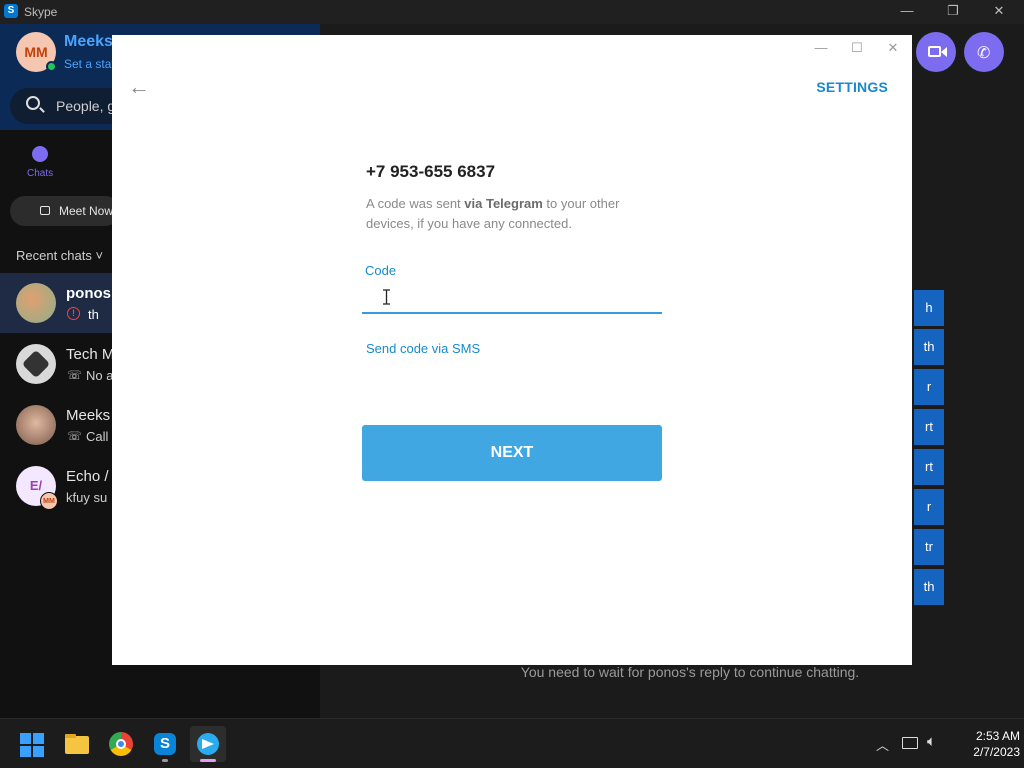 The height and width of the screenshot is (768, 1024). Describe the element at coordinates (40, 173) in the screenshot. I see `chats-tab-label: Chats` at that location.